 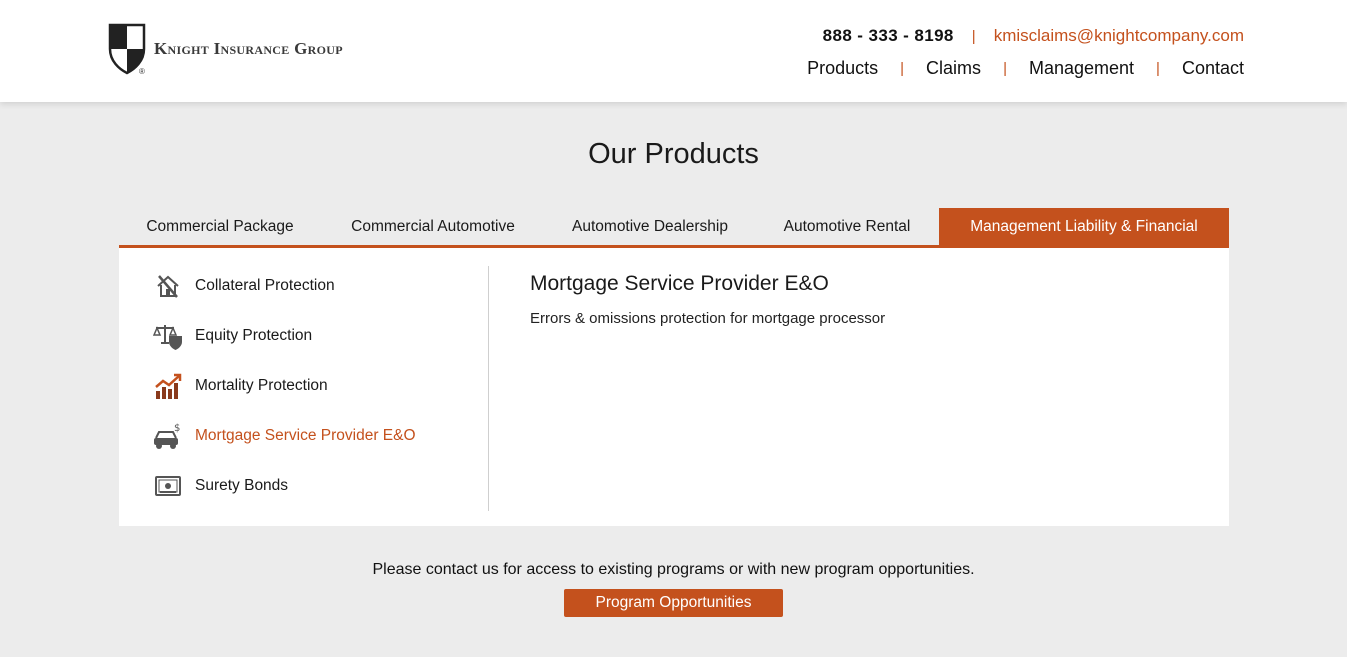 I want to click on product-surety-bonds: Surety Bonds, so click(x=220, y=486).